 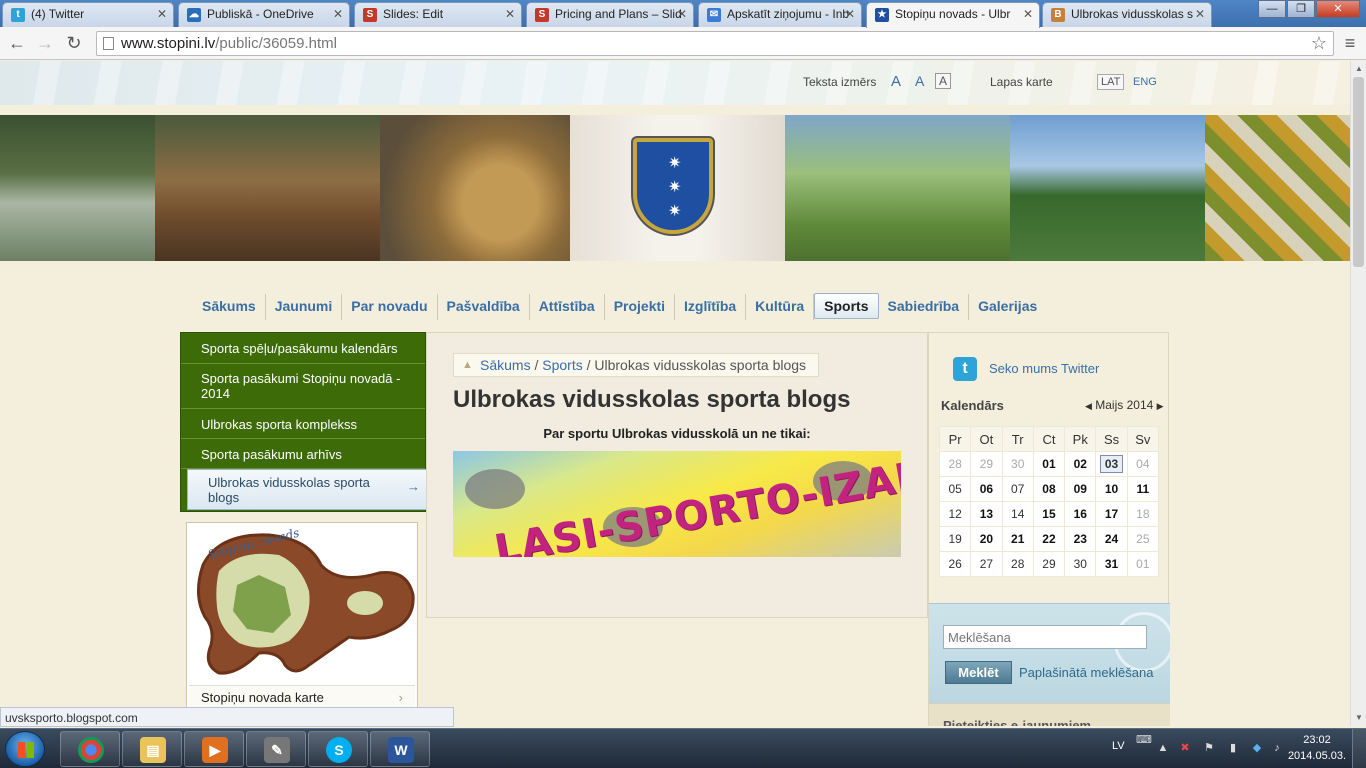 I want to click on nav-item-jaunumi: Jaunumi, so click(x=304, y=307).